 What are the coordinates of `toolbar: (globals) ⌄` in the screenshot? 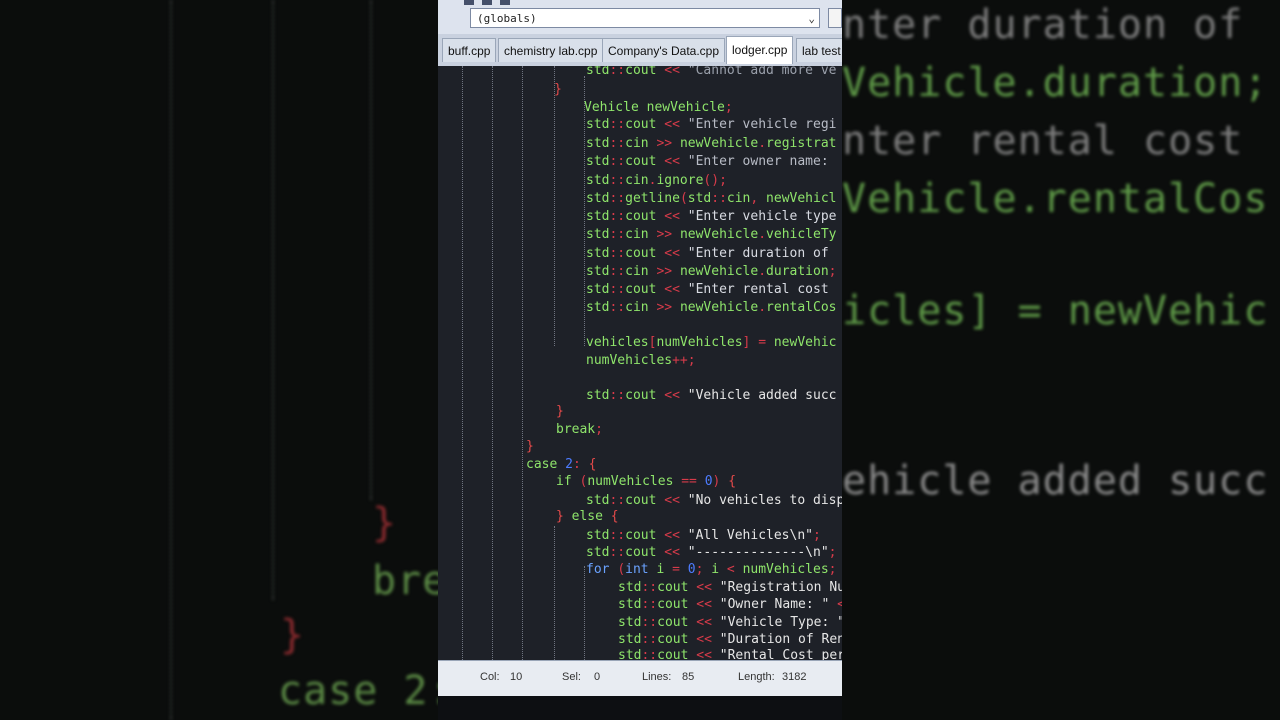 It's located at (640, 17).